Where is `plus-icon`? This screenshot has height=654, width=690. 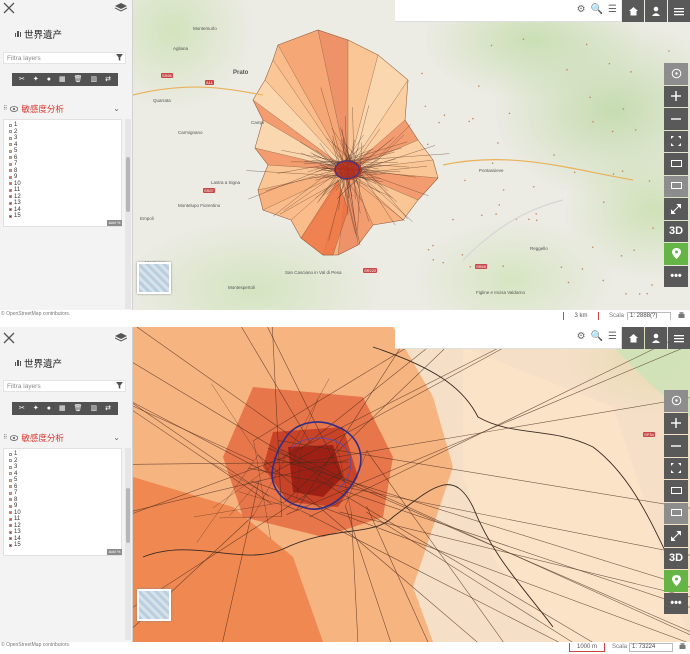 plus-icon is located at coordinates (676, 96).